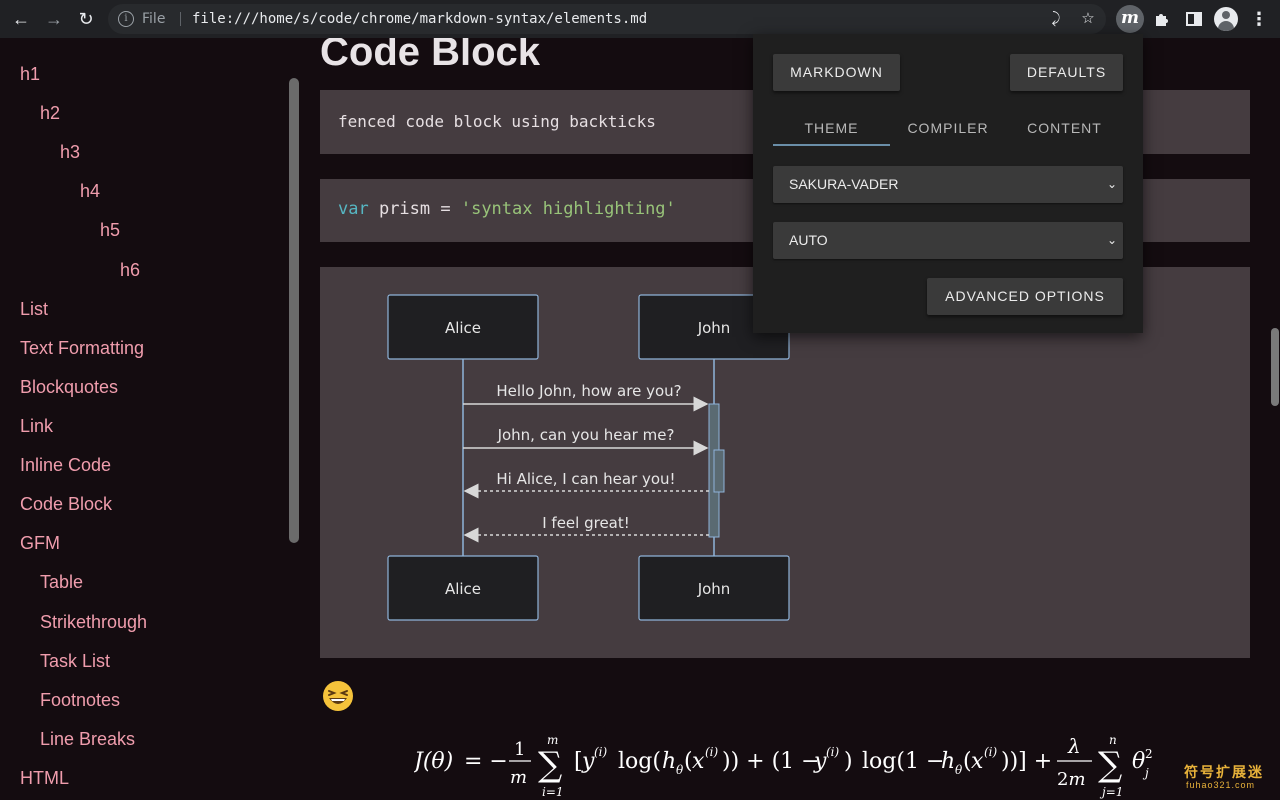  What do you see at coordinates (61, 582) in the screenshot?
I see `toc-item-table: Table` at bounding box center [61, 582].